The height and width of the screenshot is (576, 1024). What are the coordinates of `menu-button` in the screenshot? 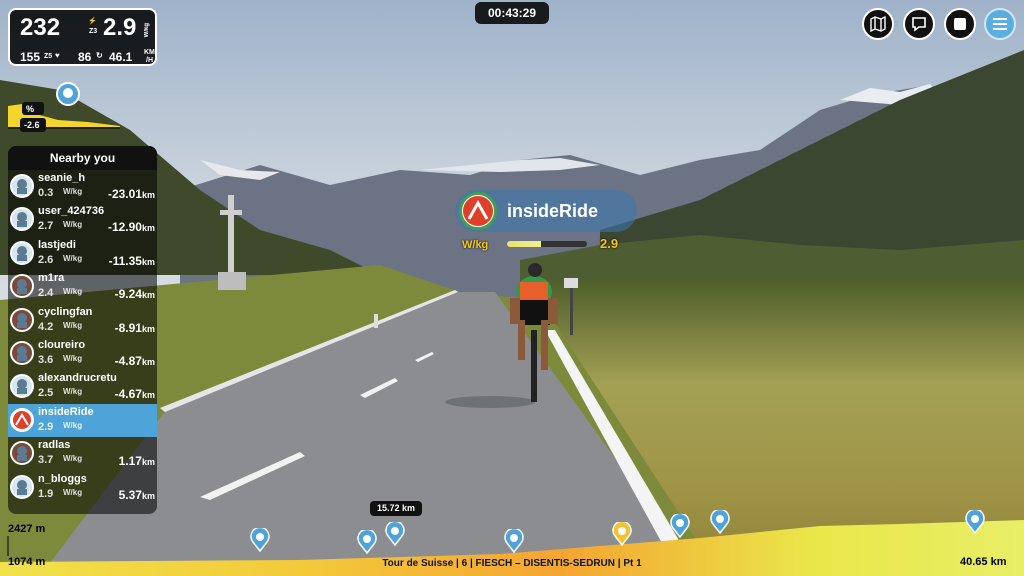 It's located at (1000, 24).